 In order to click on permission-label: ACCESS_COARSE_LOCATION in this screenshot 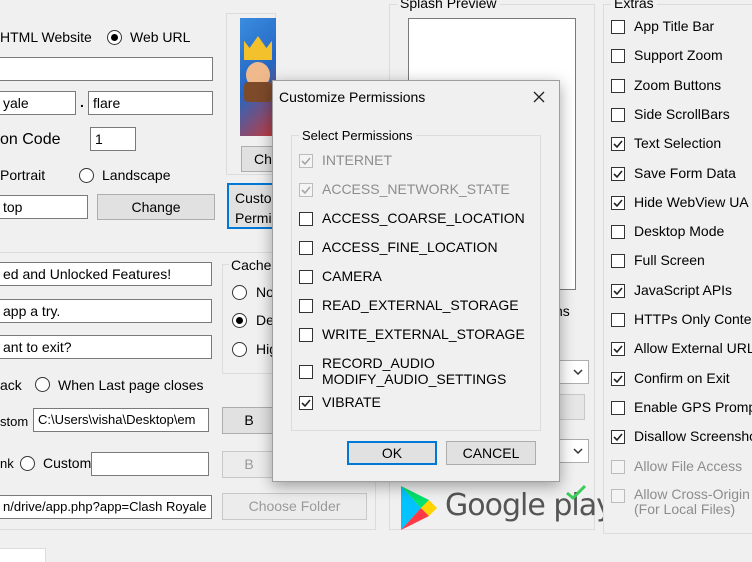, I will do `click(423, 218)`.